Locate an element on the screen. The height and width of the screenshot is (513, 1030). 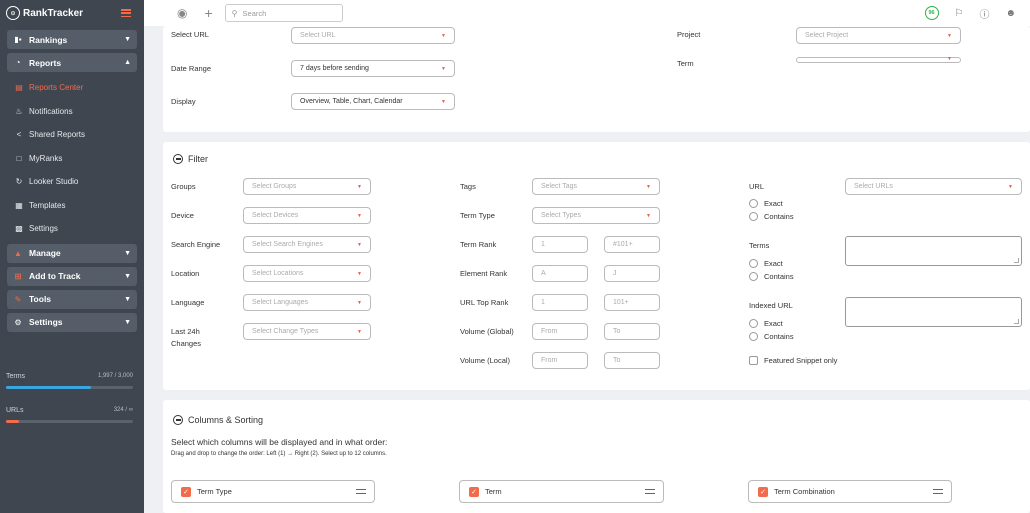
column-item-term-combination: ✓ Term Combination is located at coordinates (850, 491).